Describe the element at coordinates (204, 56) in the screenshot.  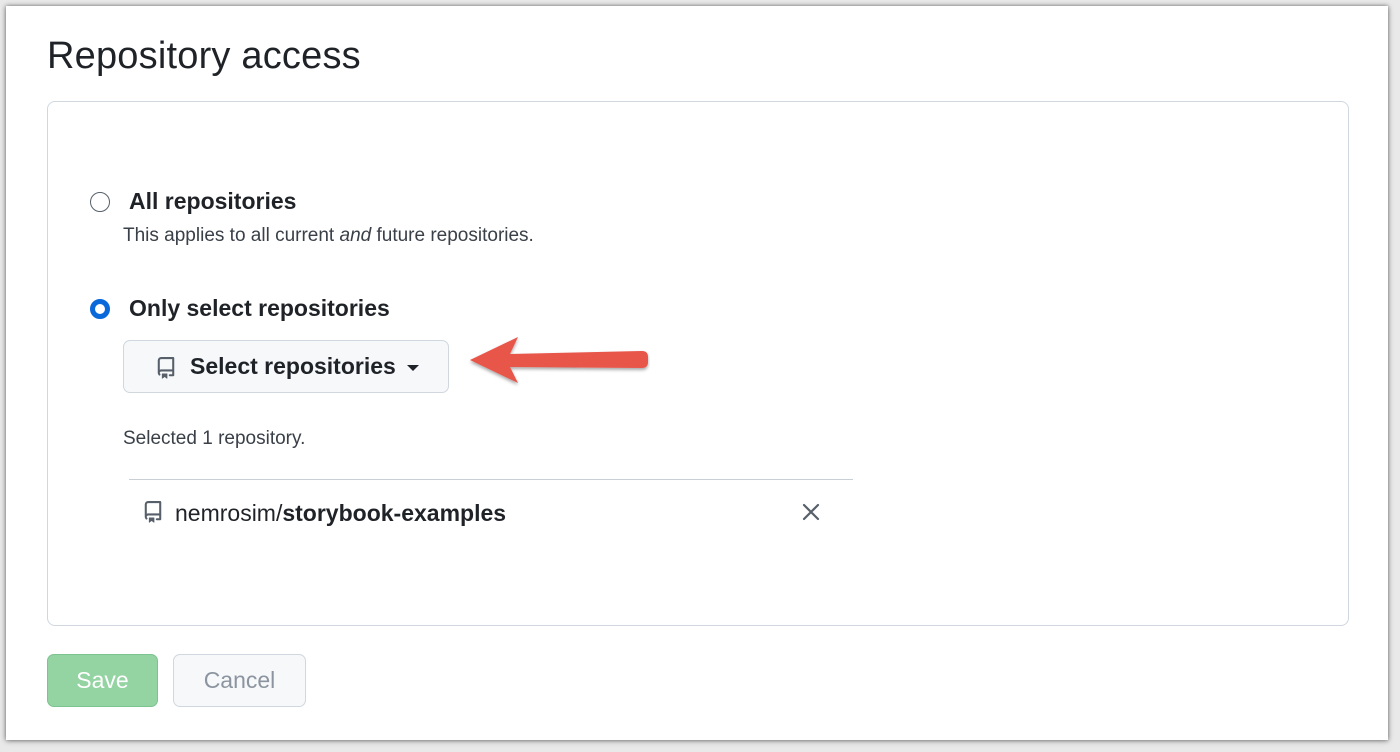
I see `page-title: Repository access` at that location.